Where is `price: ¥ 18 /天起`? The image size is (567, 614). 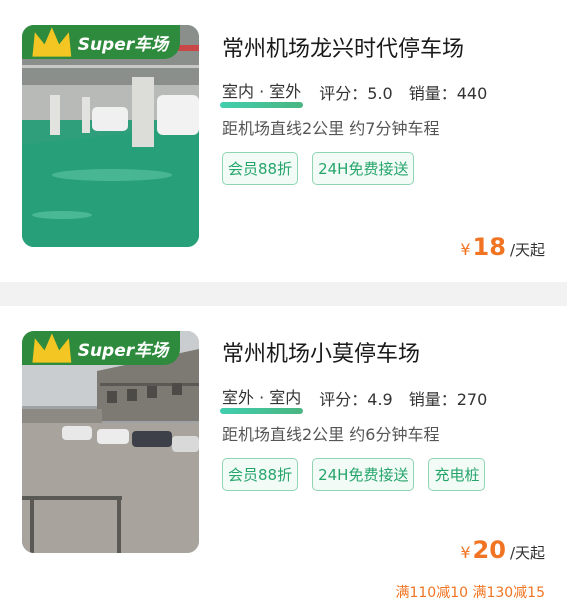
price: ¥ 18 /天起 is located at coordinates (502, 247).